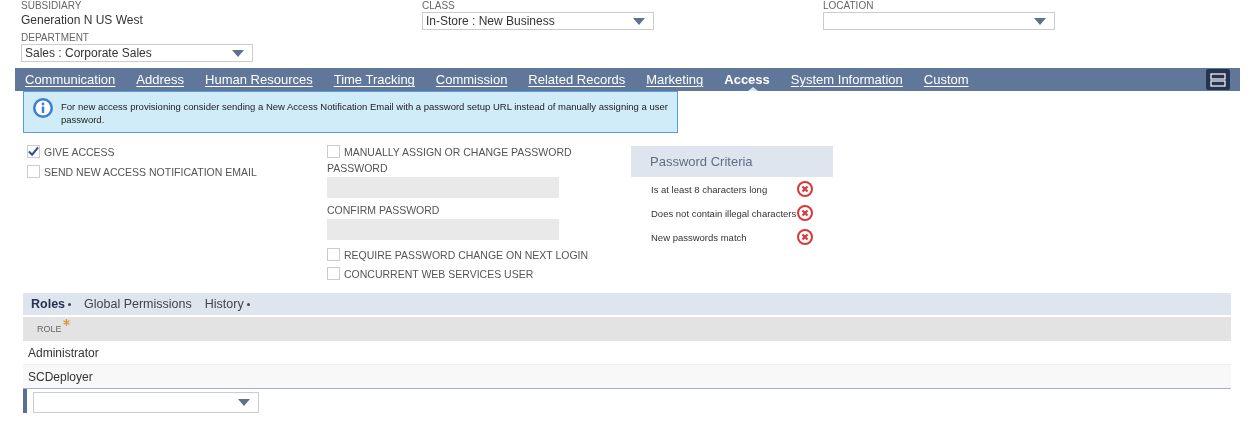  I want to click on checkmark-icon, so click(33, 151).